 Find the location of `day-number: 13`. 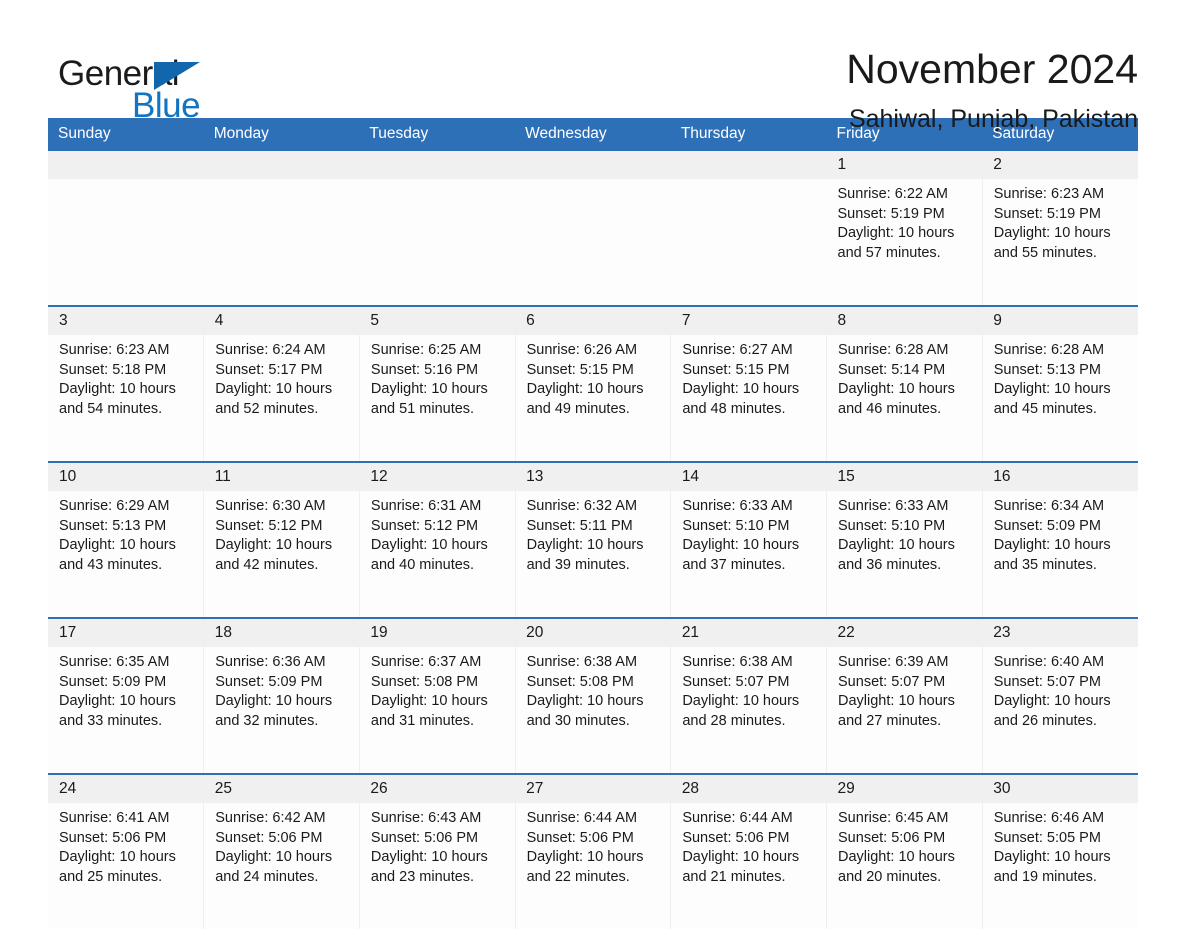

day-number: 13 is located at coordinates (593, 476).